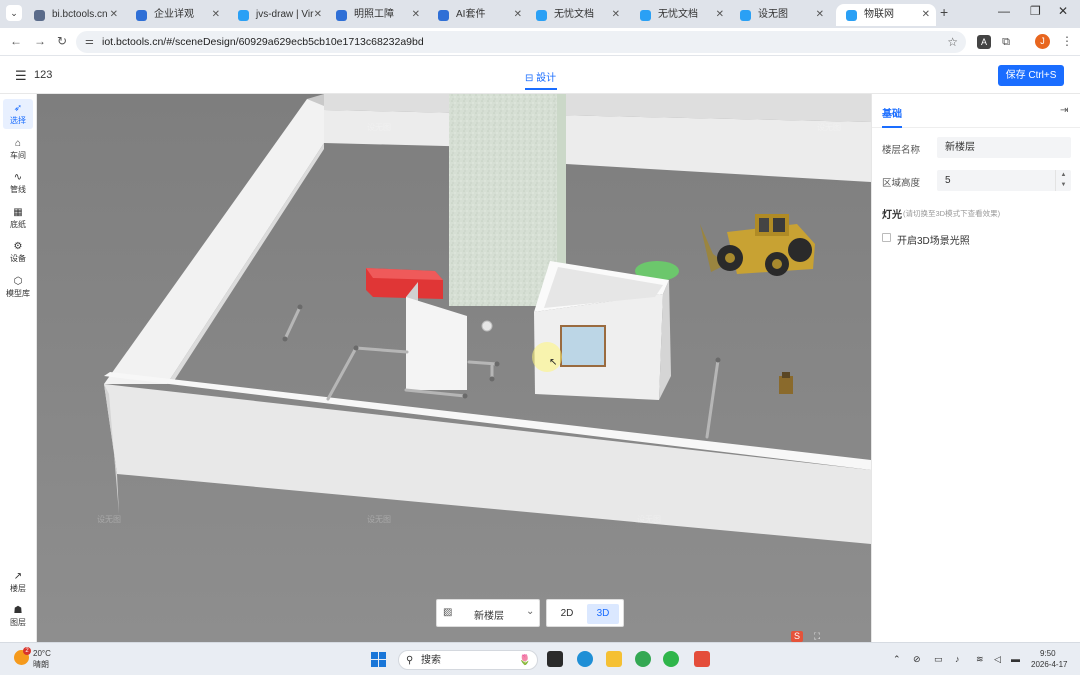 The image size is (1080, 675). Describe the element at coordinates (40, 41) in the screenshot. I see `forward-icon: →` at that location.